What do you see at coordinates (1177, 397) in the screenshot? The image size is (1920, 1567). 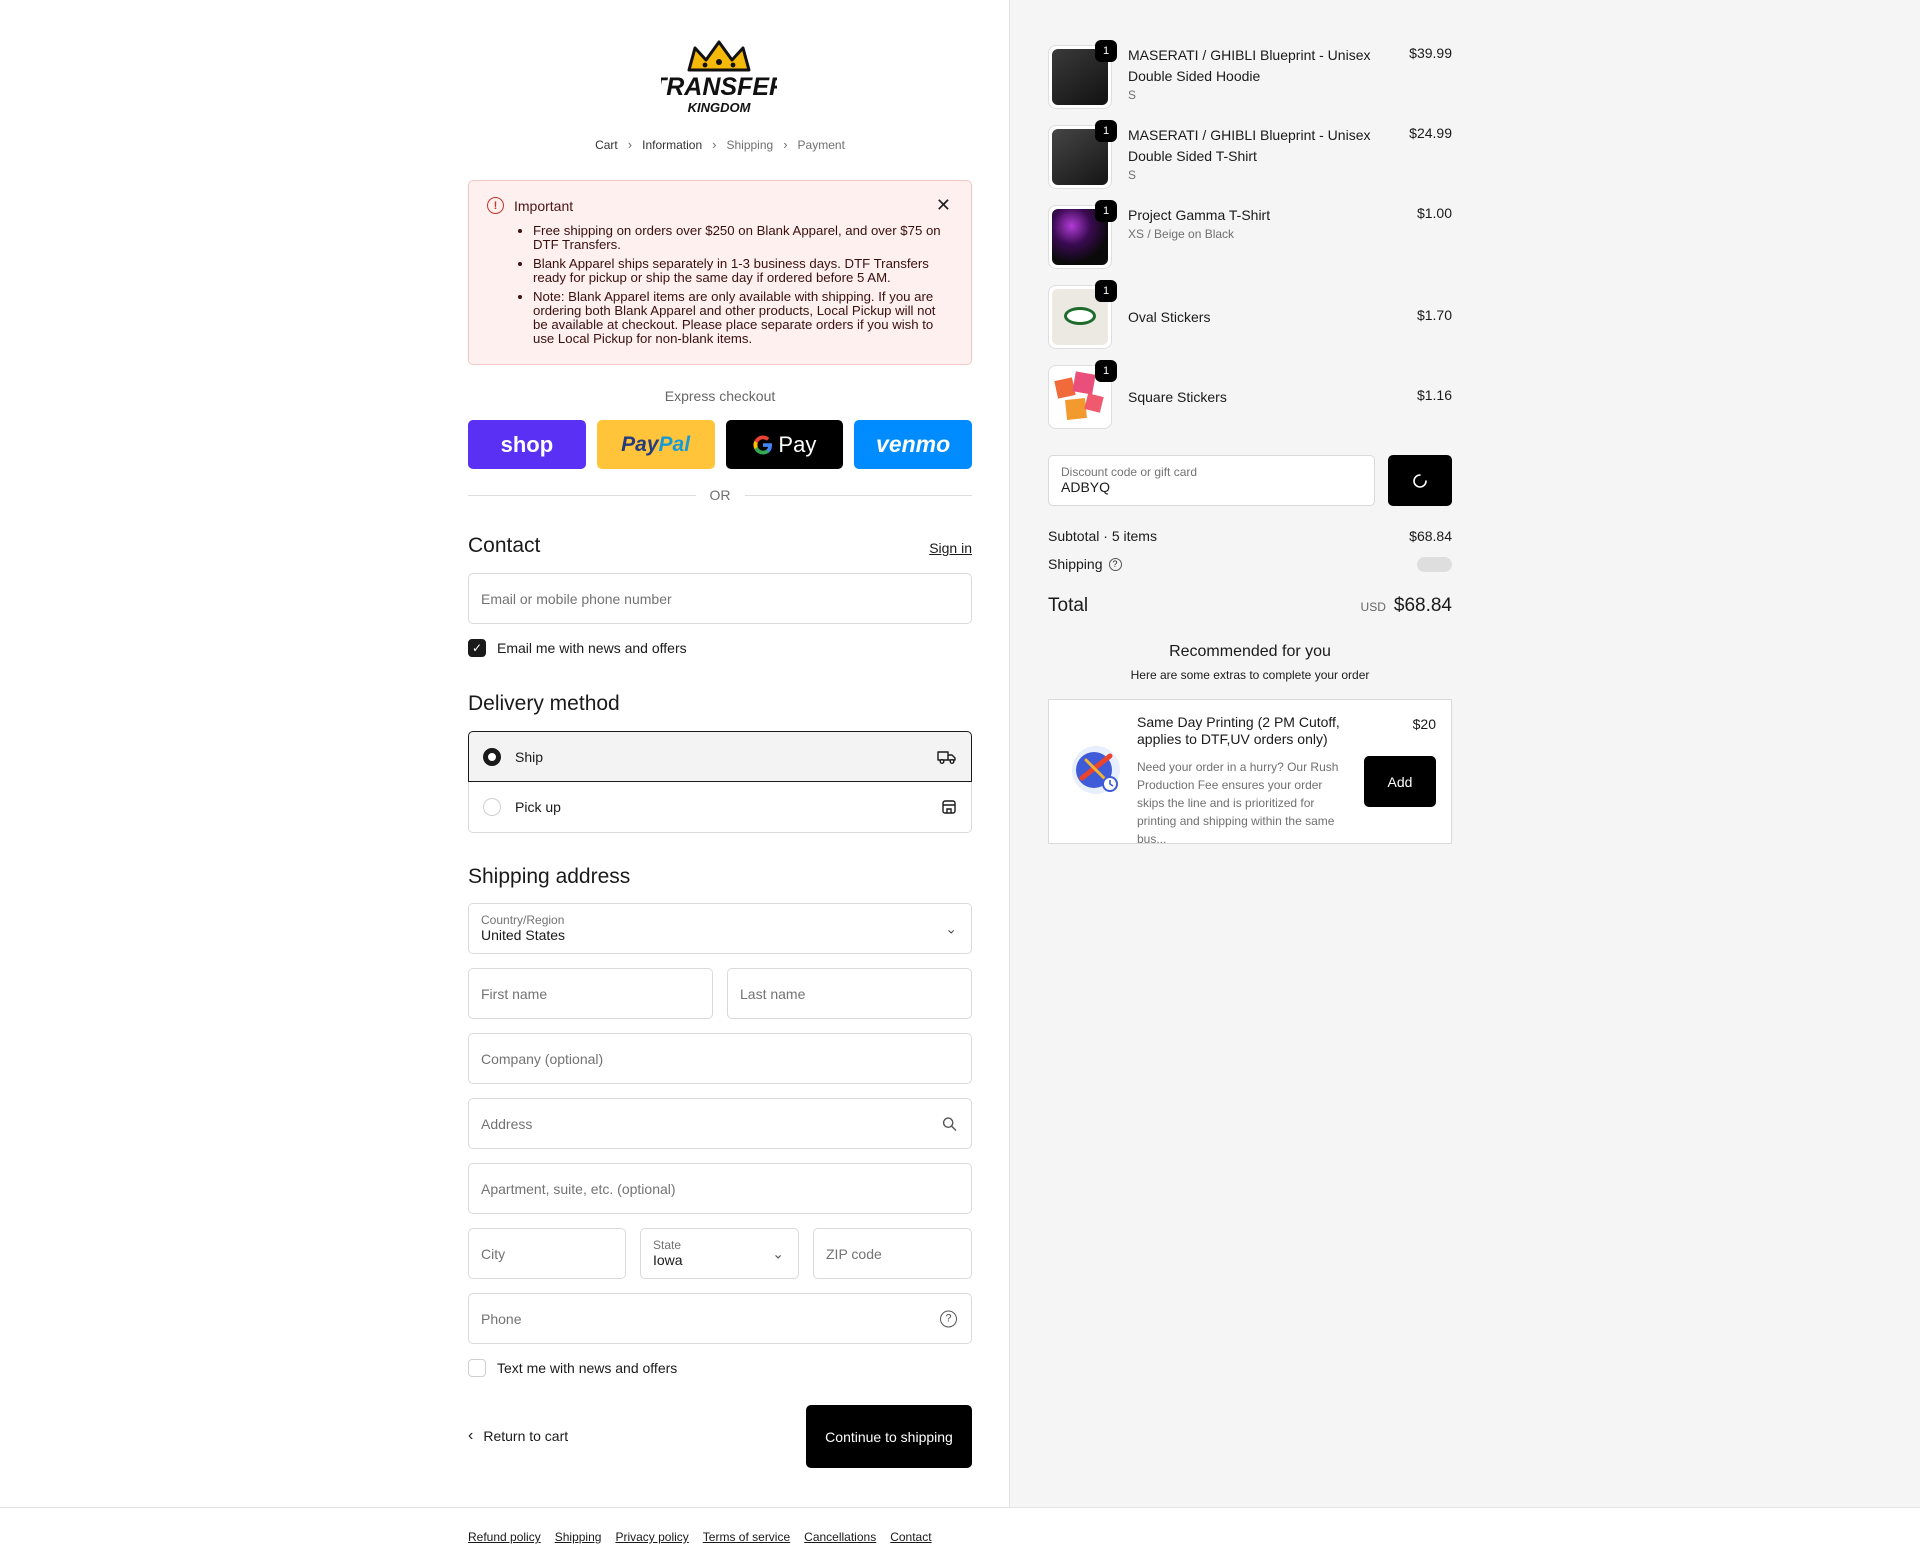 I see `item-name: Square Stickers` at bounding box center [1177, 397].